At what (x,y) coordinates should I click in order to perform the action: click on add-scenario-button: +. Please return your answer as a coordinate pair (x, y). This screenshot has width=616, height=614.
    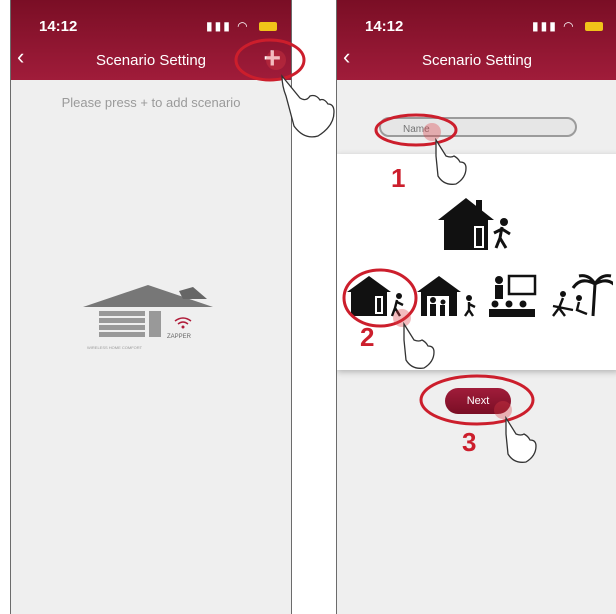
    Looking at the image, I should click on (272, 59).